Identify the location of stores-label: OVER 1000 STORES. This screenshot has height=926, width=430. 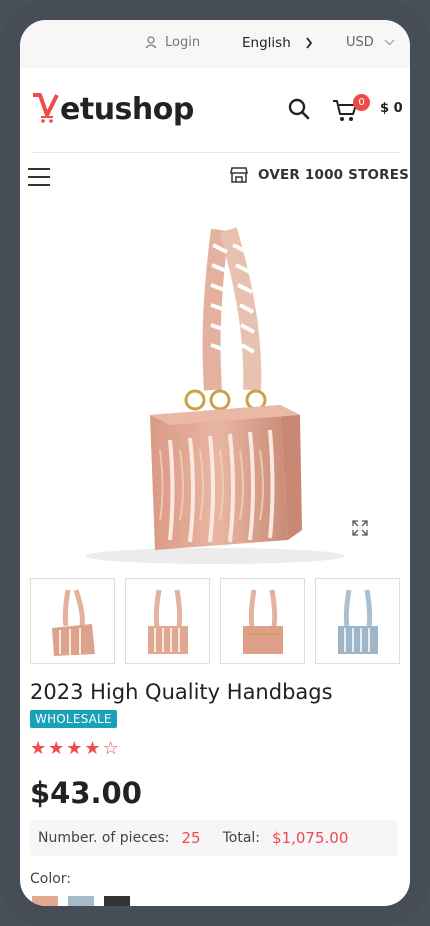
(334, 175).